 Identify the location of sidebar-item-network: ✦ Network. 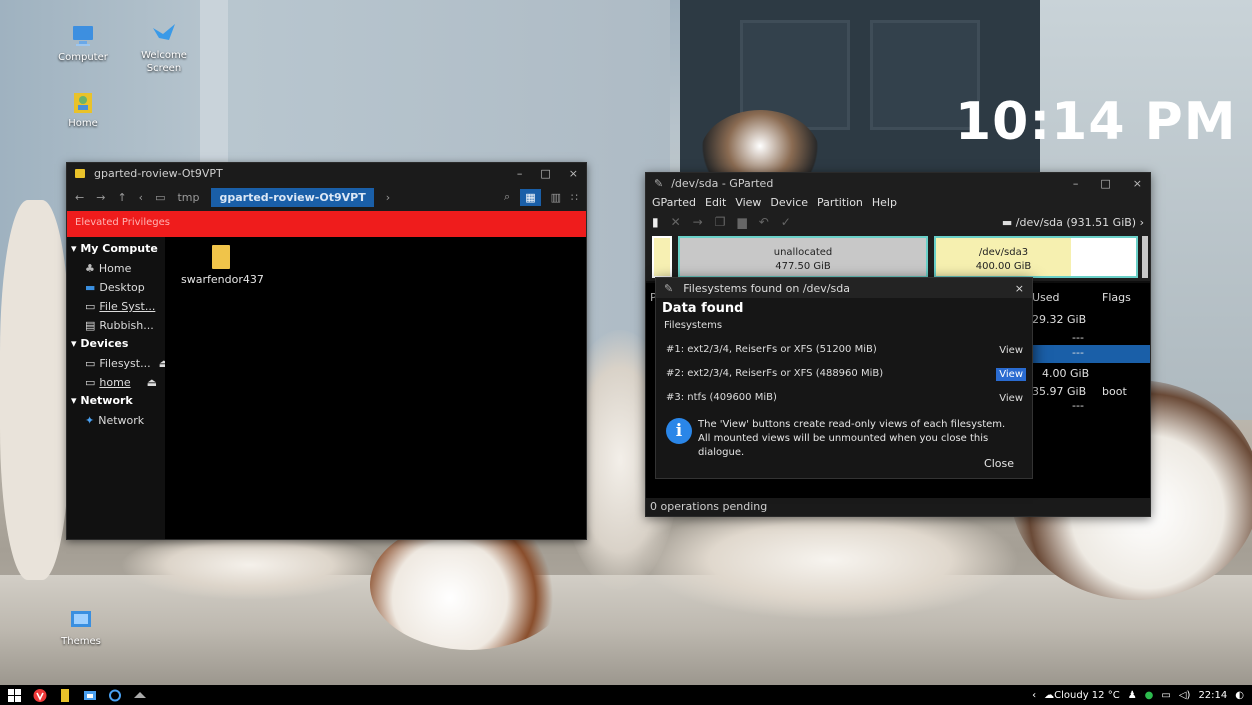
(118, 420).